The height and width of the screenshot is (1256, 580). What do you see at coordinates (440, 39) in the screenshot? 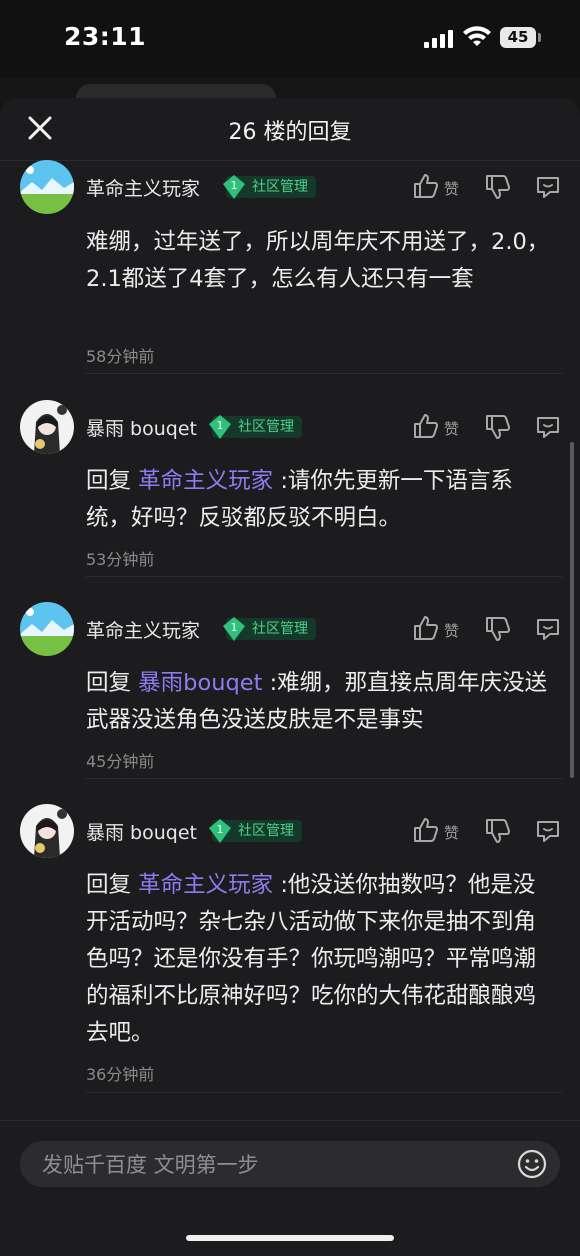
I see `cellular-signal-icon` at bounding box center [440, 39].